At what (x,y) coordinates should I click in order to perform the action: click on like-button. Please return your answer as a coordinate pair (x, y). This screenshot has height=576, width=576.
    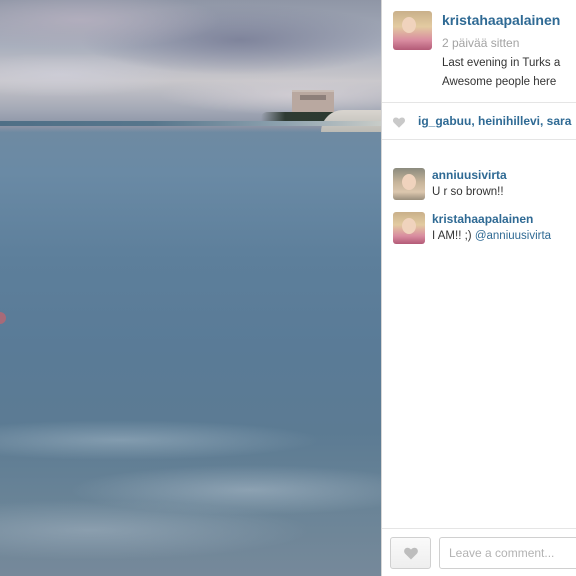
    Looking at the image, I should click on (410, 553).